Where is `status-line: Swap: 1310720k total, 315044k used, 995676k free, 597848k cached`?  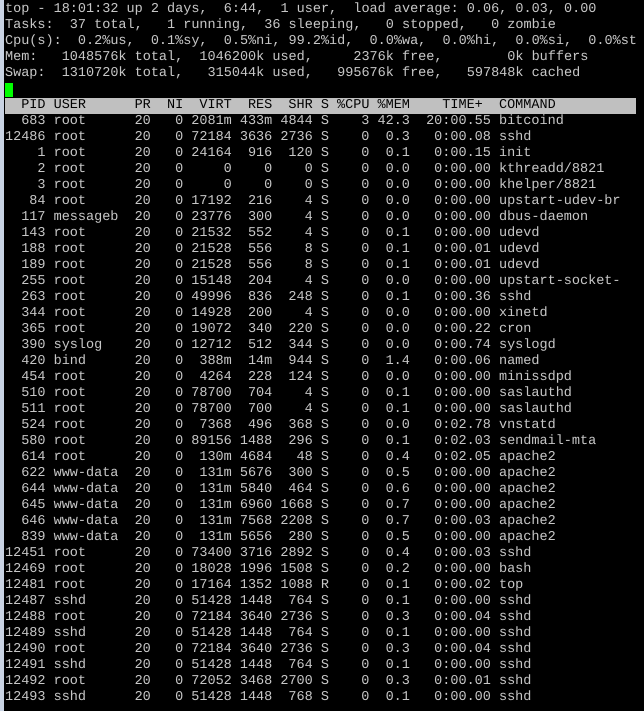
status-line: Swap: 1310720k total, 315044k used, 995676k free, 597848k cached is located at coordinates (292, 74).